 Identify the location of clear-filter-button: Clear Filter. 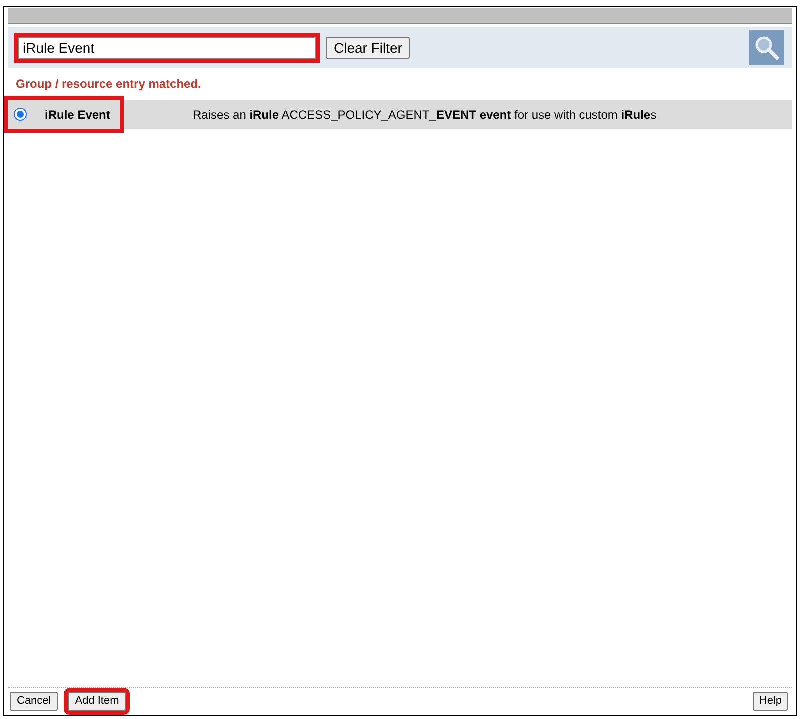
(368, 47).